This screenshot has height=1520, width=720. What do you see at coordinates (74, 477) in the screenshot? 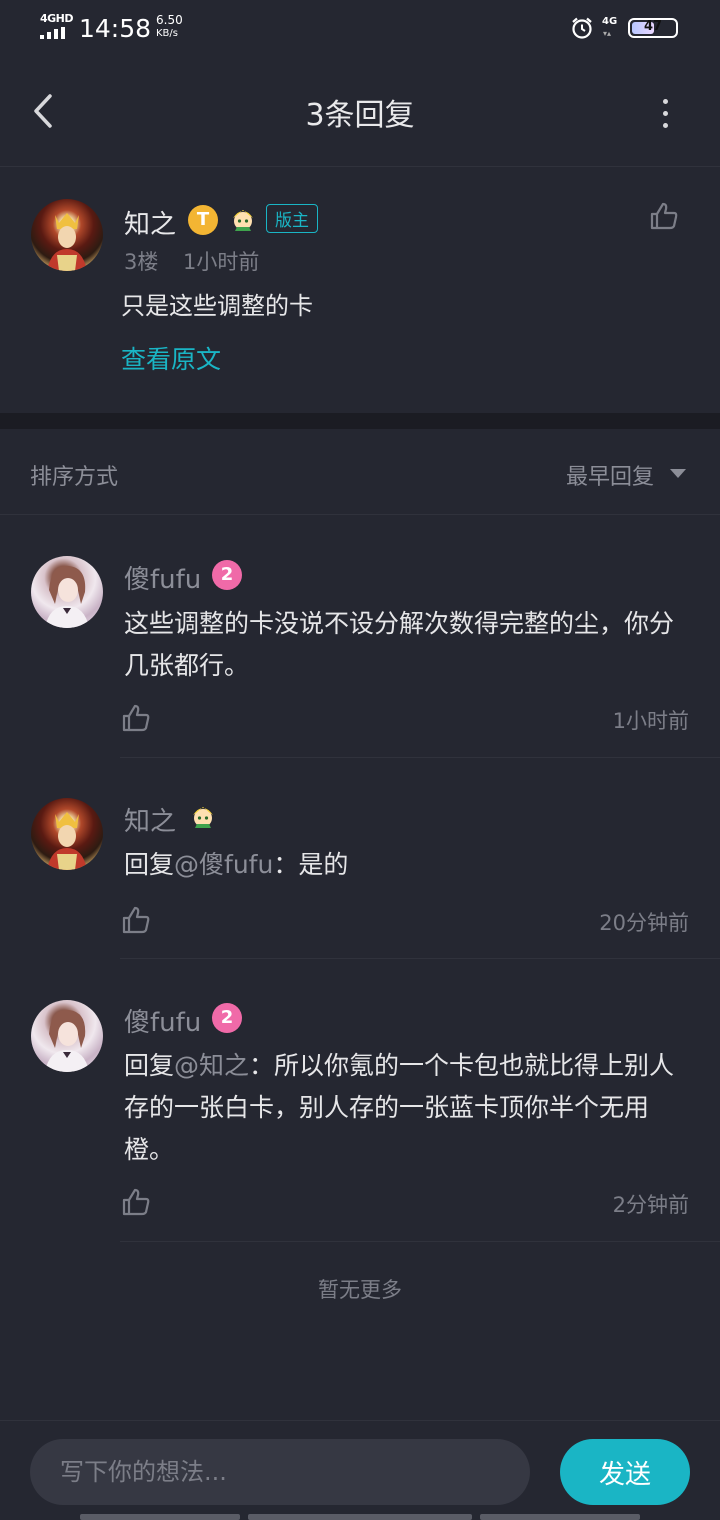
I see `sort-label: 排序方式` at bounding box center [74, 477].